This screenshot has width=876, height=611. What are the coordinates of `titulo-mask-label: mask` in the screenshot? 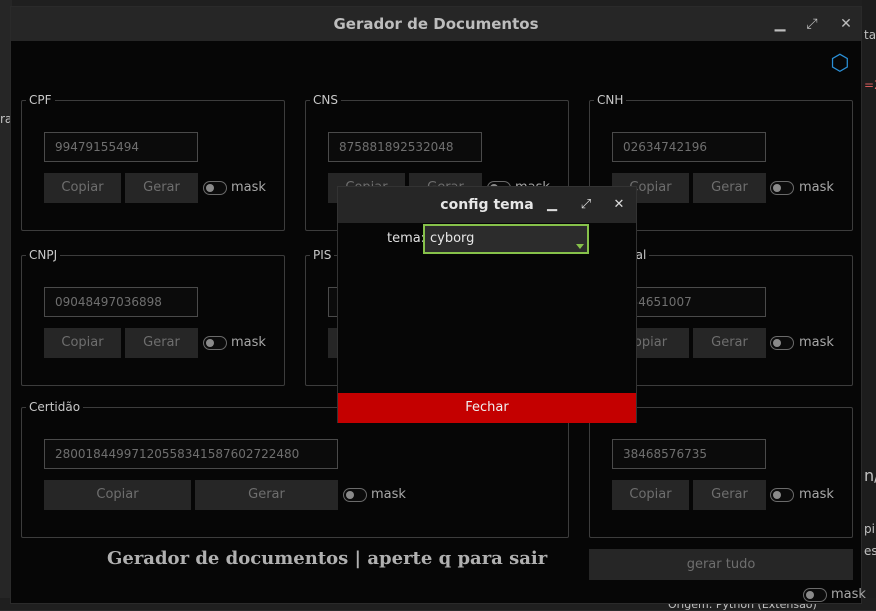 It's located at (816, 342).